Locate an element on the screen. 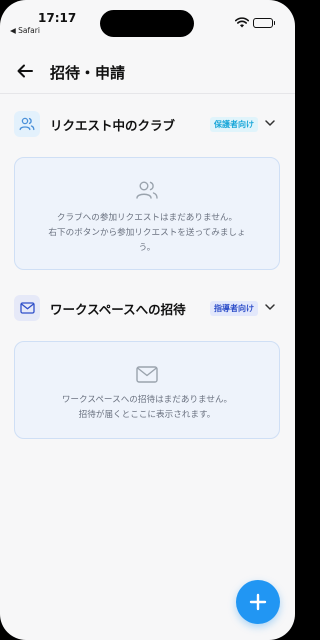 The image size is (320, 640). section-title: リクエスト中のクラブ is located at coordinates (113, 125).